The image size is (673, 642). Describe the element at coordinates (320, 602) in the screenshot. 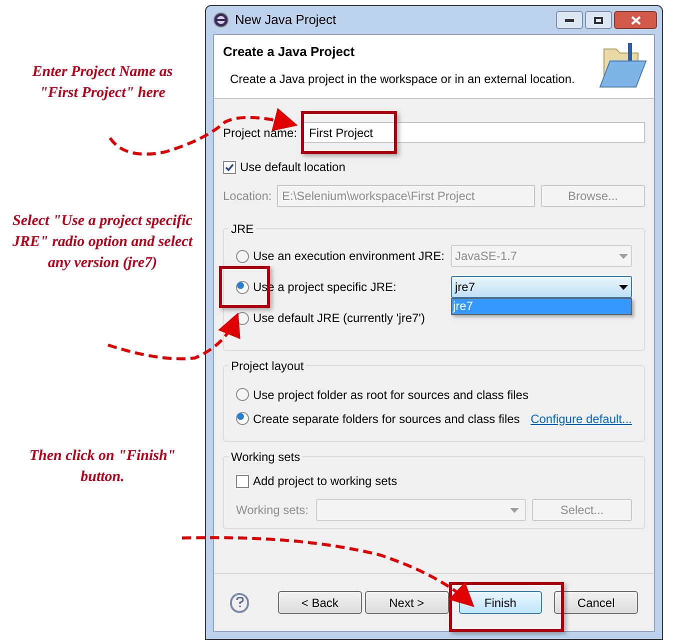

I see `wizard-button: < Back` at that location.